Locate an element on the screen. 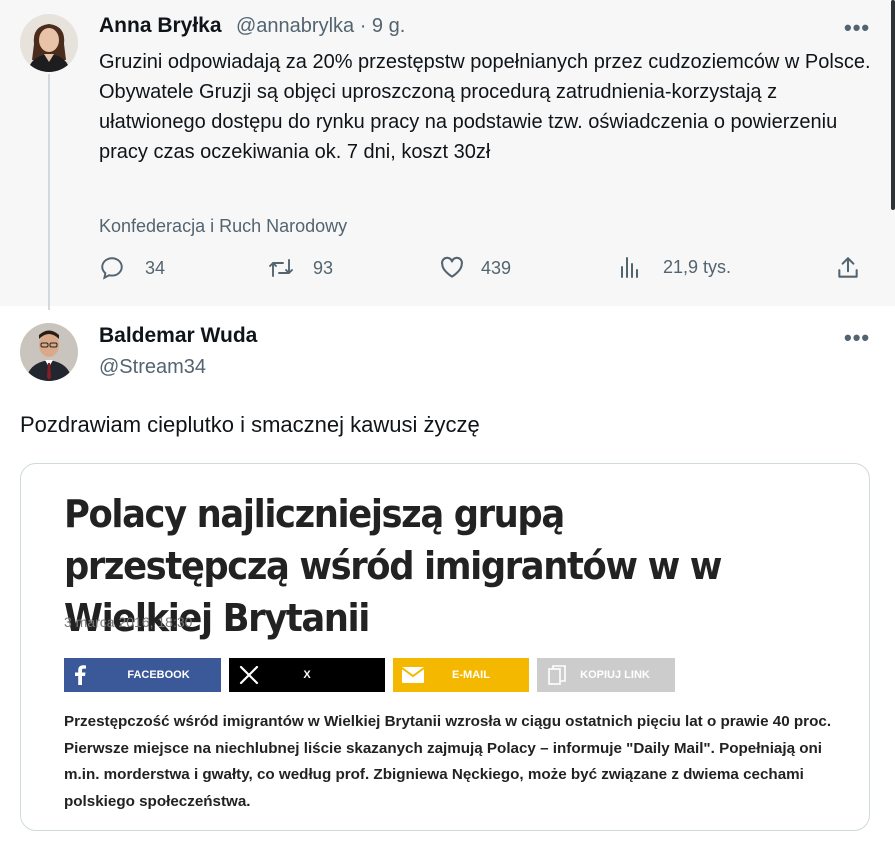 The height and width of the screenshot is (854, 895). retweet-icon is located at coordinates (281, 268).